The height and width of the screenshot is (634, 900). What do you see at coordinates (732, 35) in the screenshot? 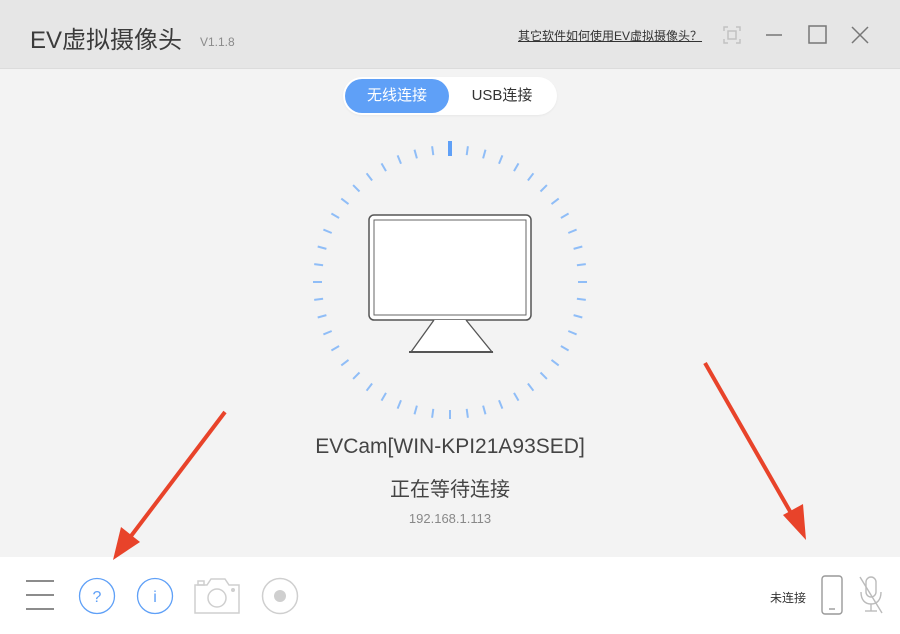
I see `fullscreen-icon` at bounding box center [732, 35].